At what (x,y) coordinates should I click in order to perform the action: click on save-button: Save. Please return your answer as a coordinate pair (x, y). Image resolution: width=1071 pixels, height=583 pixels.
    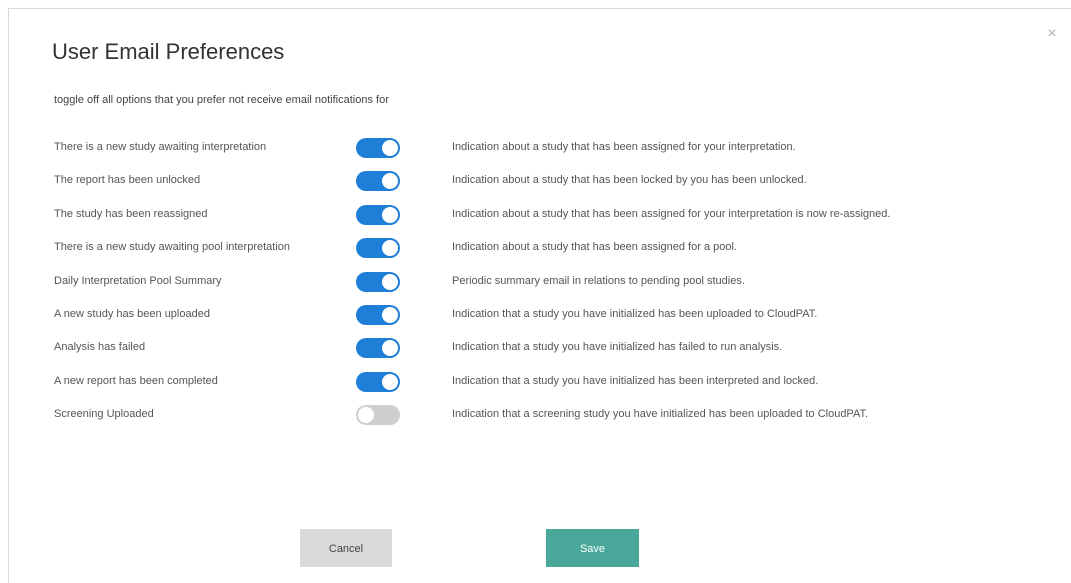
    Looking at the image, I should click on (592, 548).